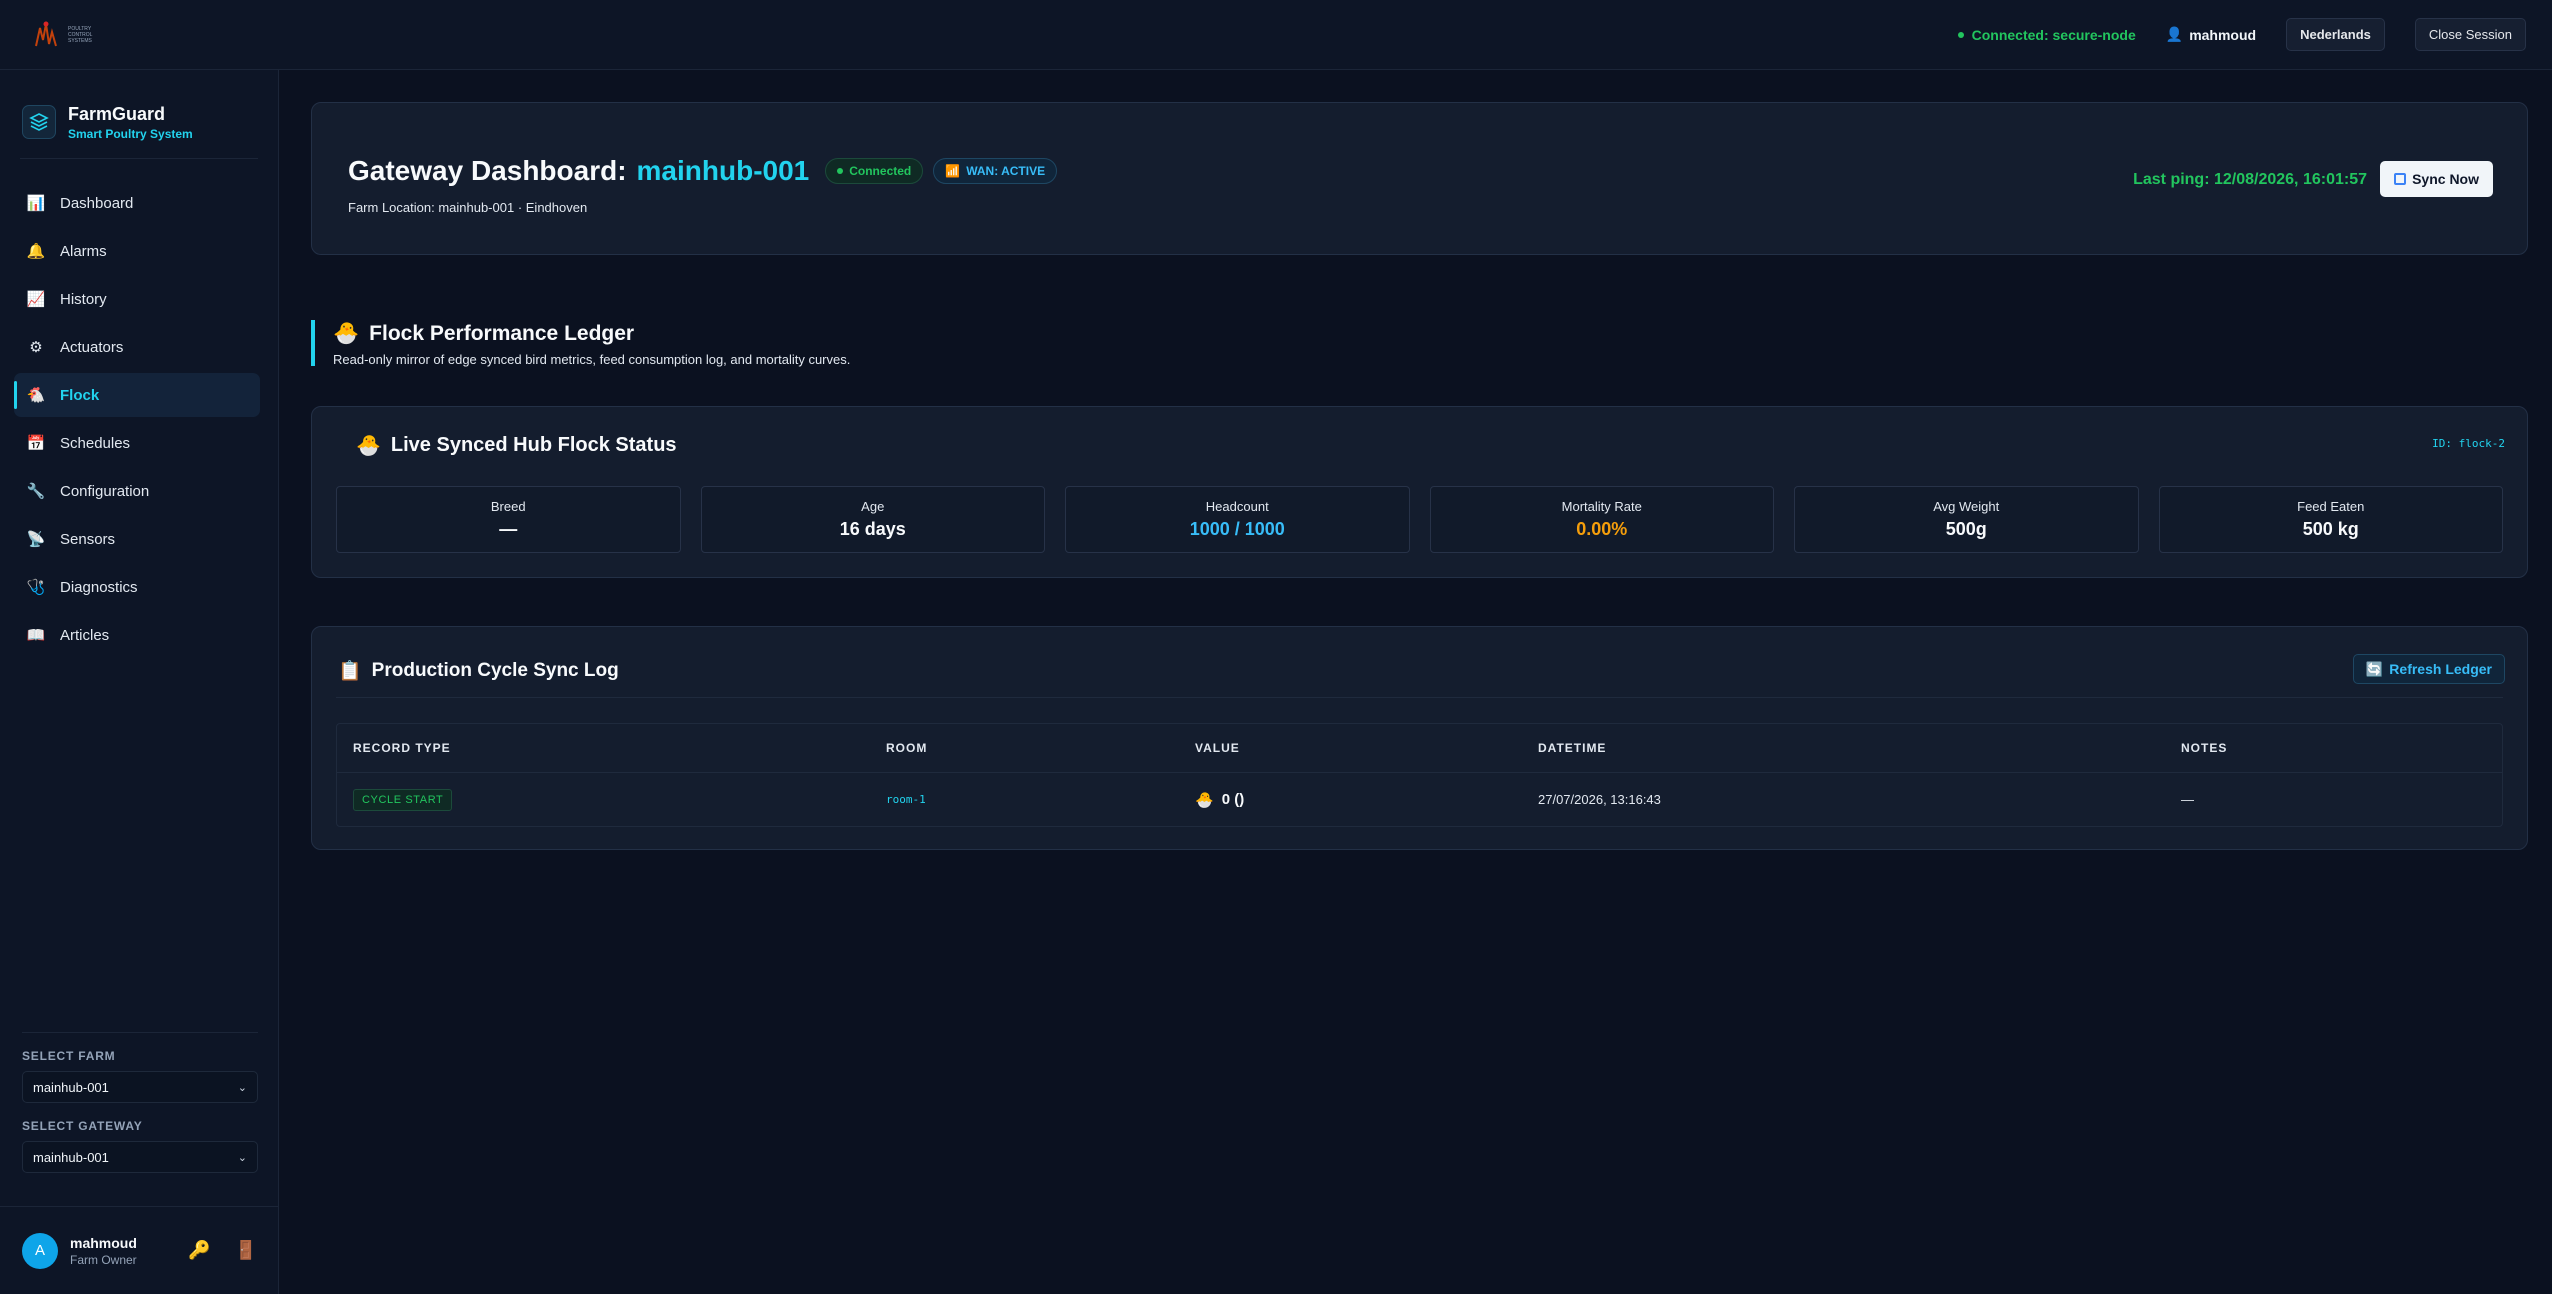  I want to click on user-footer: A mahmoud Farm Owner 🔑 🚪, so click(139, 1250).